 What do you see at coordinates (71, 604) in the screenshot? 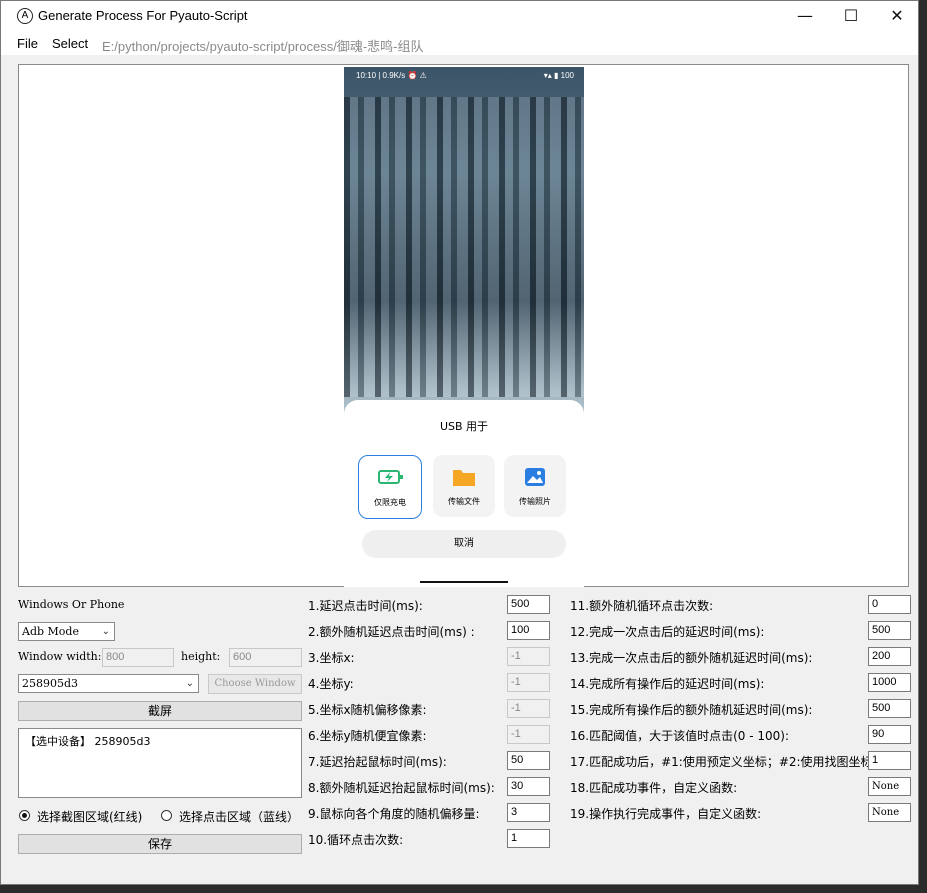
I see `windows-or-phone-label: Windows Or Phone` at bounding box center [71, 604].